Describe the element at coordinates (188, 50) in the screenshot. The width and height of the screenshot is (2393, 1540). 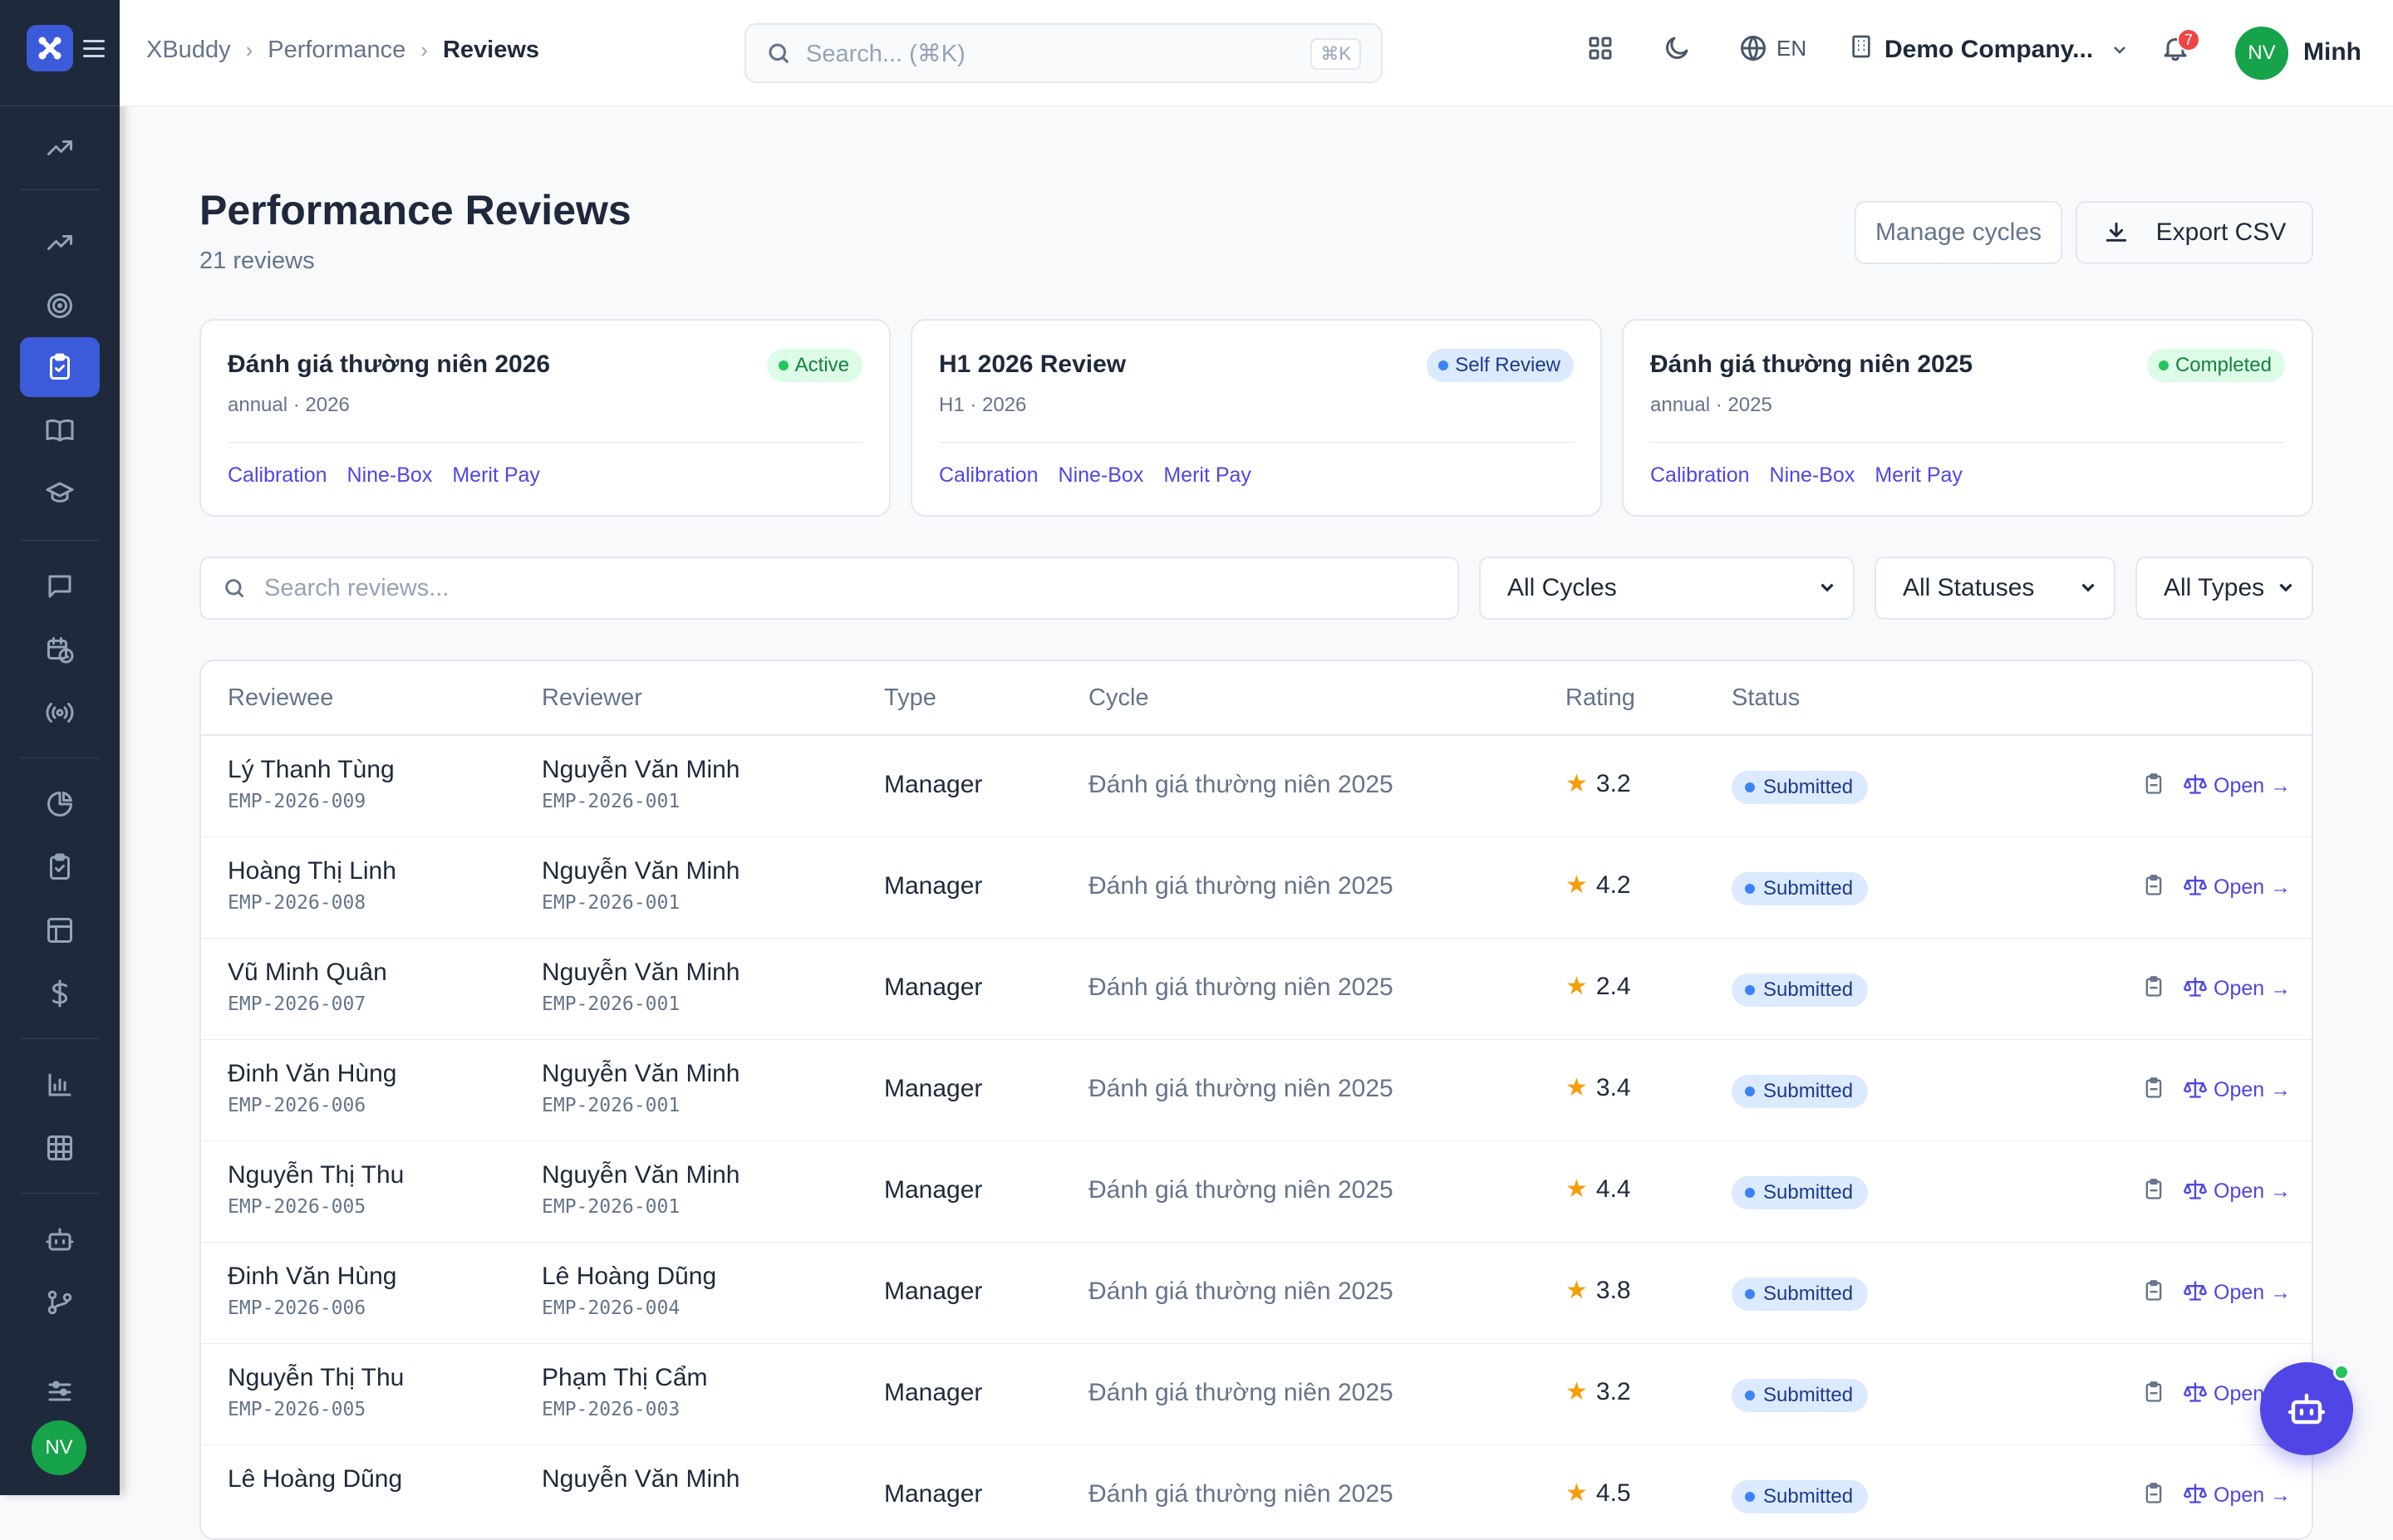
I see `breadcrumb-item-xbuddy: XBuddy` at that location.